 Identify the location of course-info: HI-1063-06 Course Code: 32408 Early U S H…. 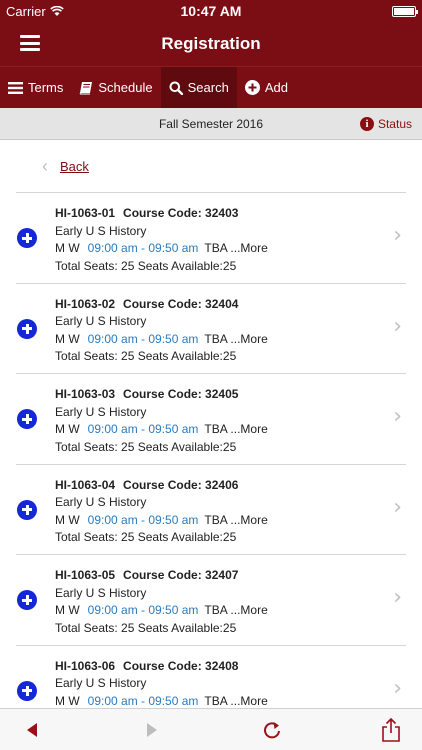
(161, 683).